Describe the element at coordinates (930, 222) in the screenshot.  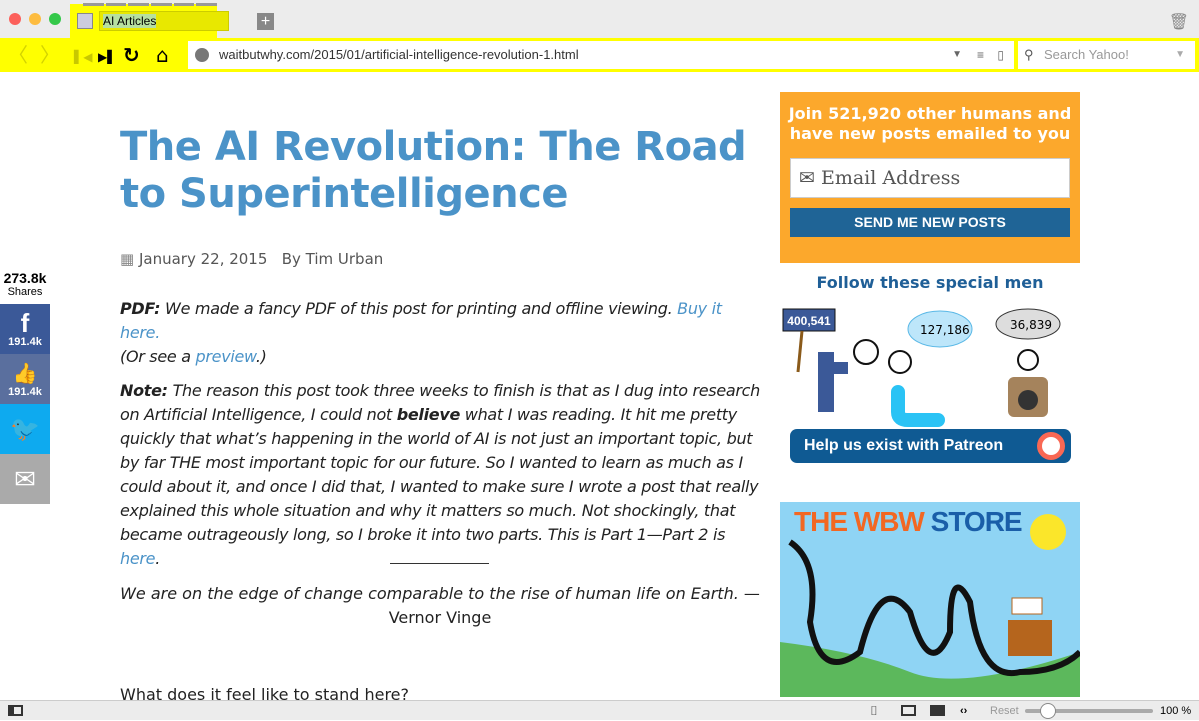
I see `send-posts-button: SEND ME NEW POSTS` at that location.